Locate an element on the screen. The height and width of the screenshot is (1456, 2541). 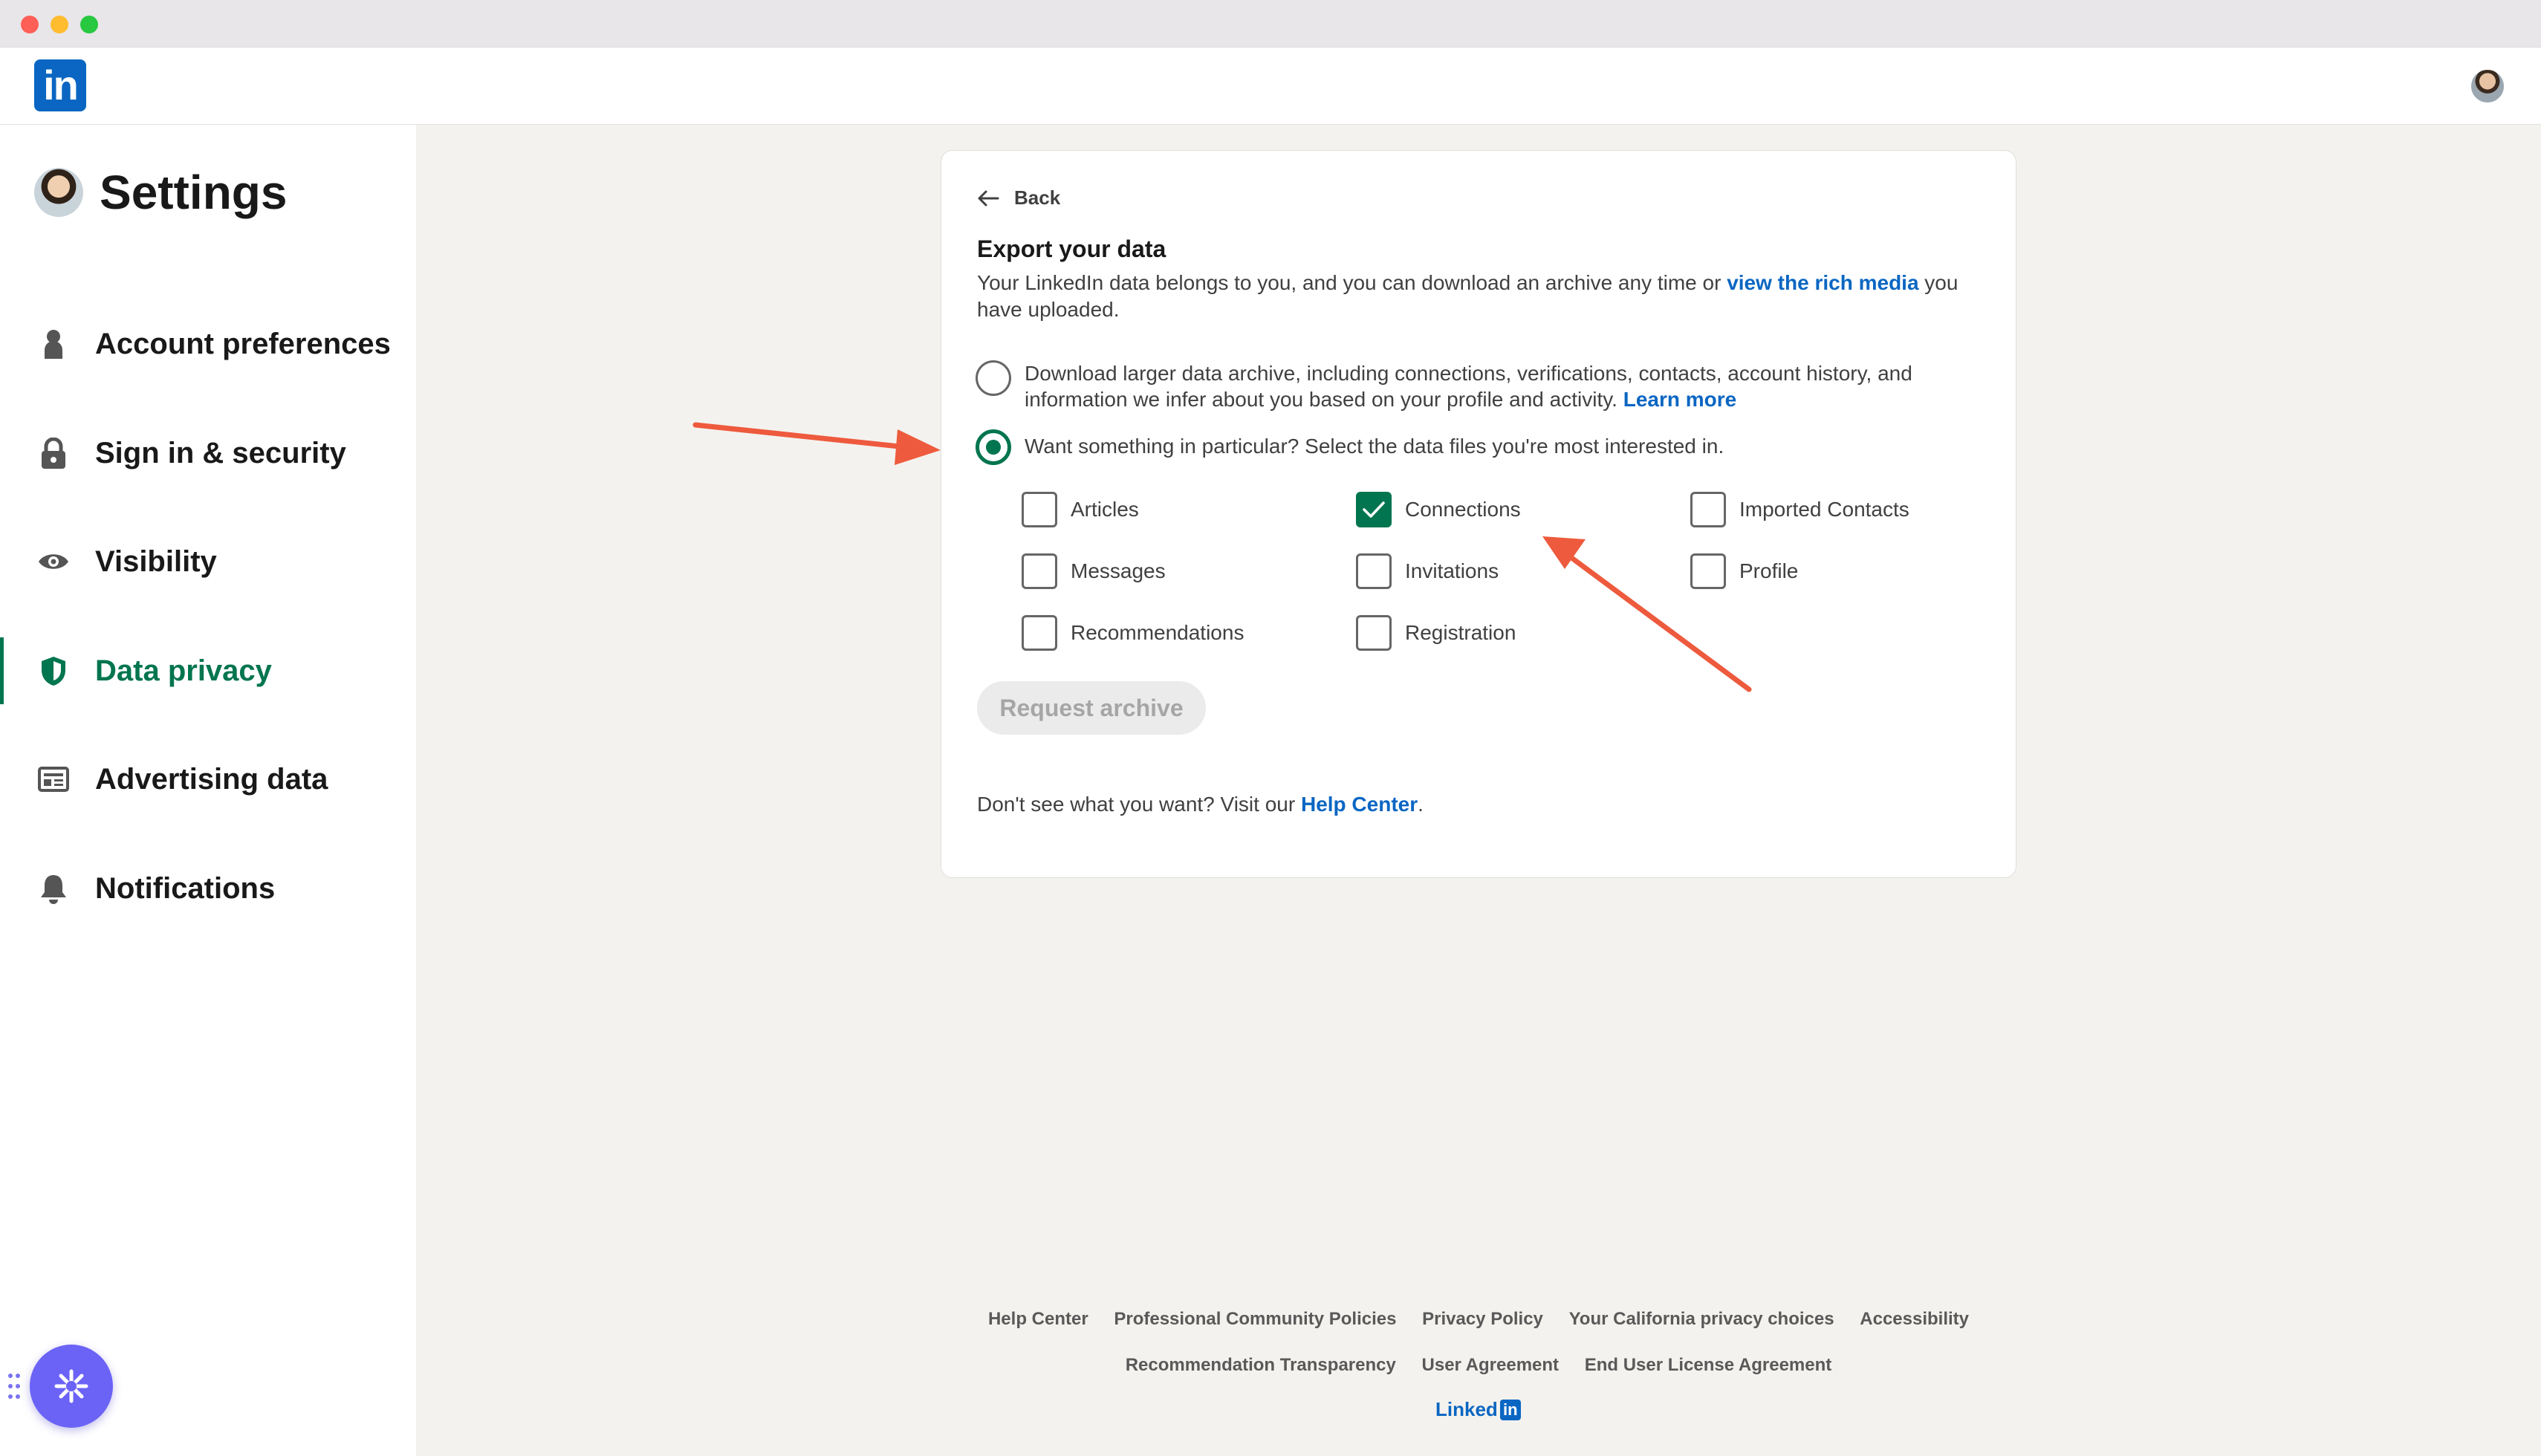
request-archive-button: Request archive is located at coordinates (1091, 708).